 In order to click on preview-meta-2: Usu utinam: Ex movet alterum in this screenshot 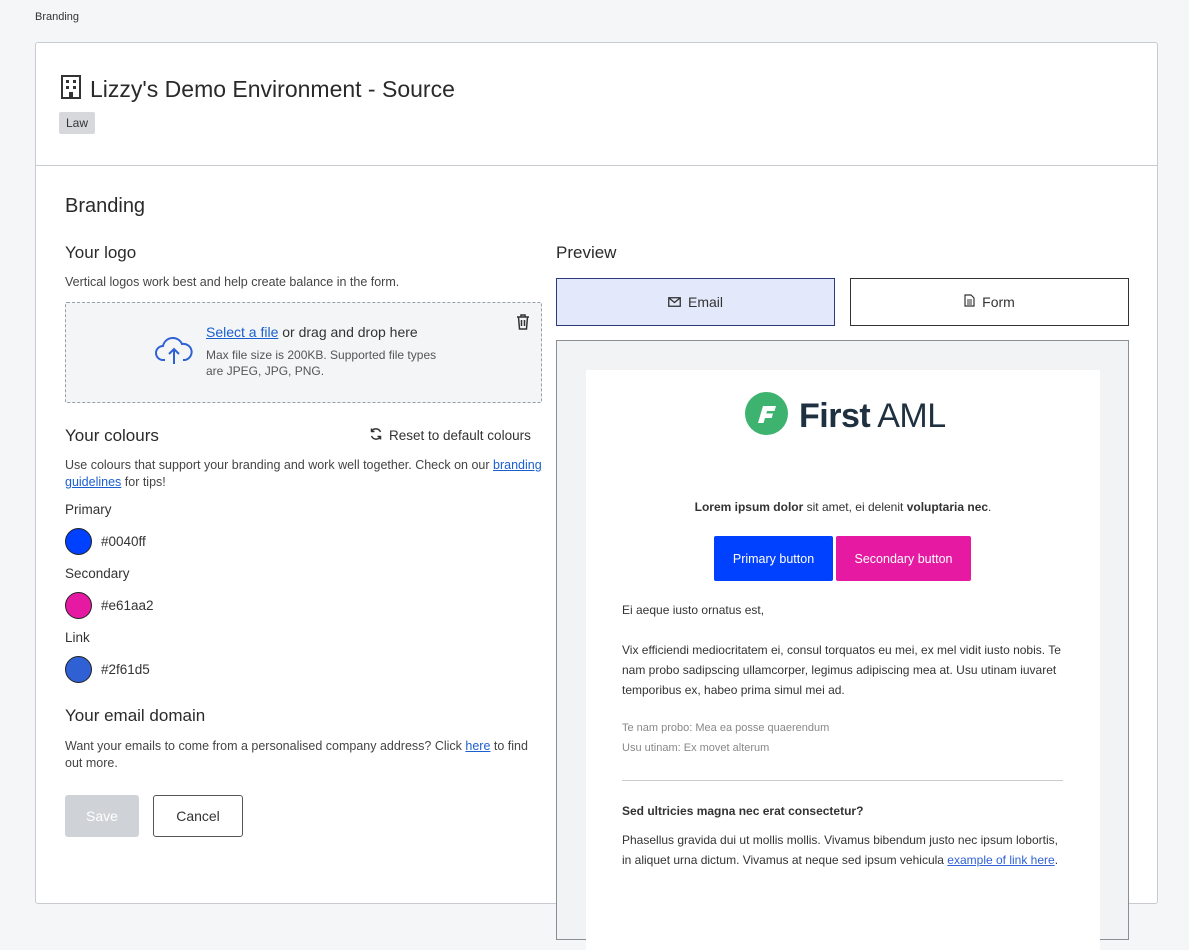, I will do `click(696, 748)`.